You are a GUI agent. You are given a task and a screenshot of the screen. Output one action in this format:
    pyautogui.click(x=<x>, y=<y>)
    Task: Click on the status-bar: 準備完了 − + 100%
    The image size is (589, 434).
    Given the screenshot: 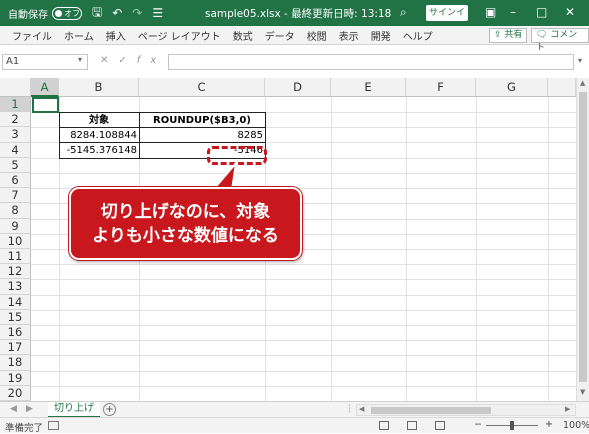 What is the action you would take?
    pyautogui.click(x=294, y=425)
    